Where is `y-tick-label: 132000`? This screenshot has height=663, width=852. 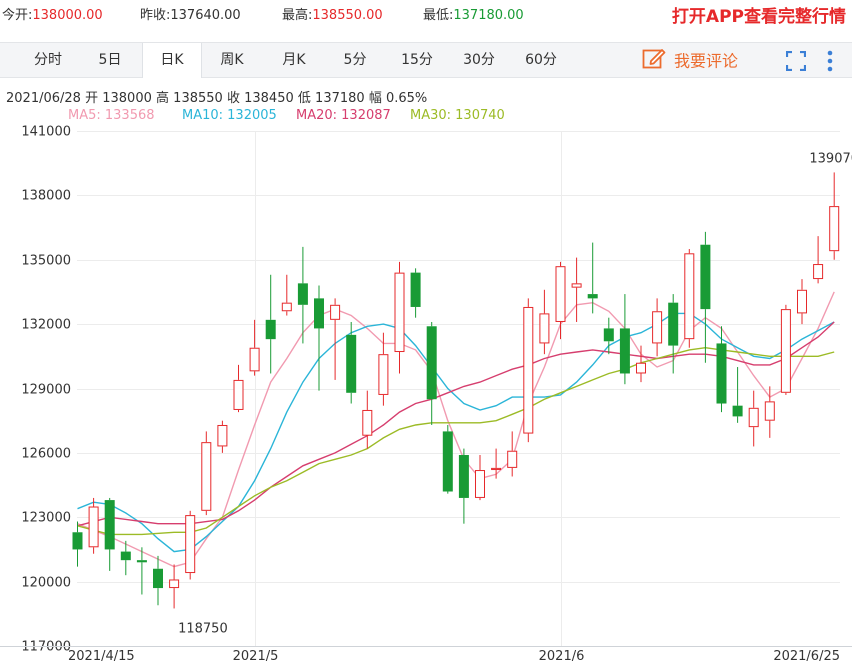 y-tick-label: 132000 is located at coordinates (46, 325).